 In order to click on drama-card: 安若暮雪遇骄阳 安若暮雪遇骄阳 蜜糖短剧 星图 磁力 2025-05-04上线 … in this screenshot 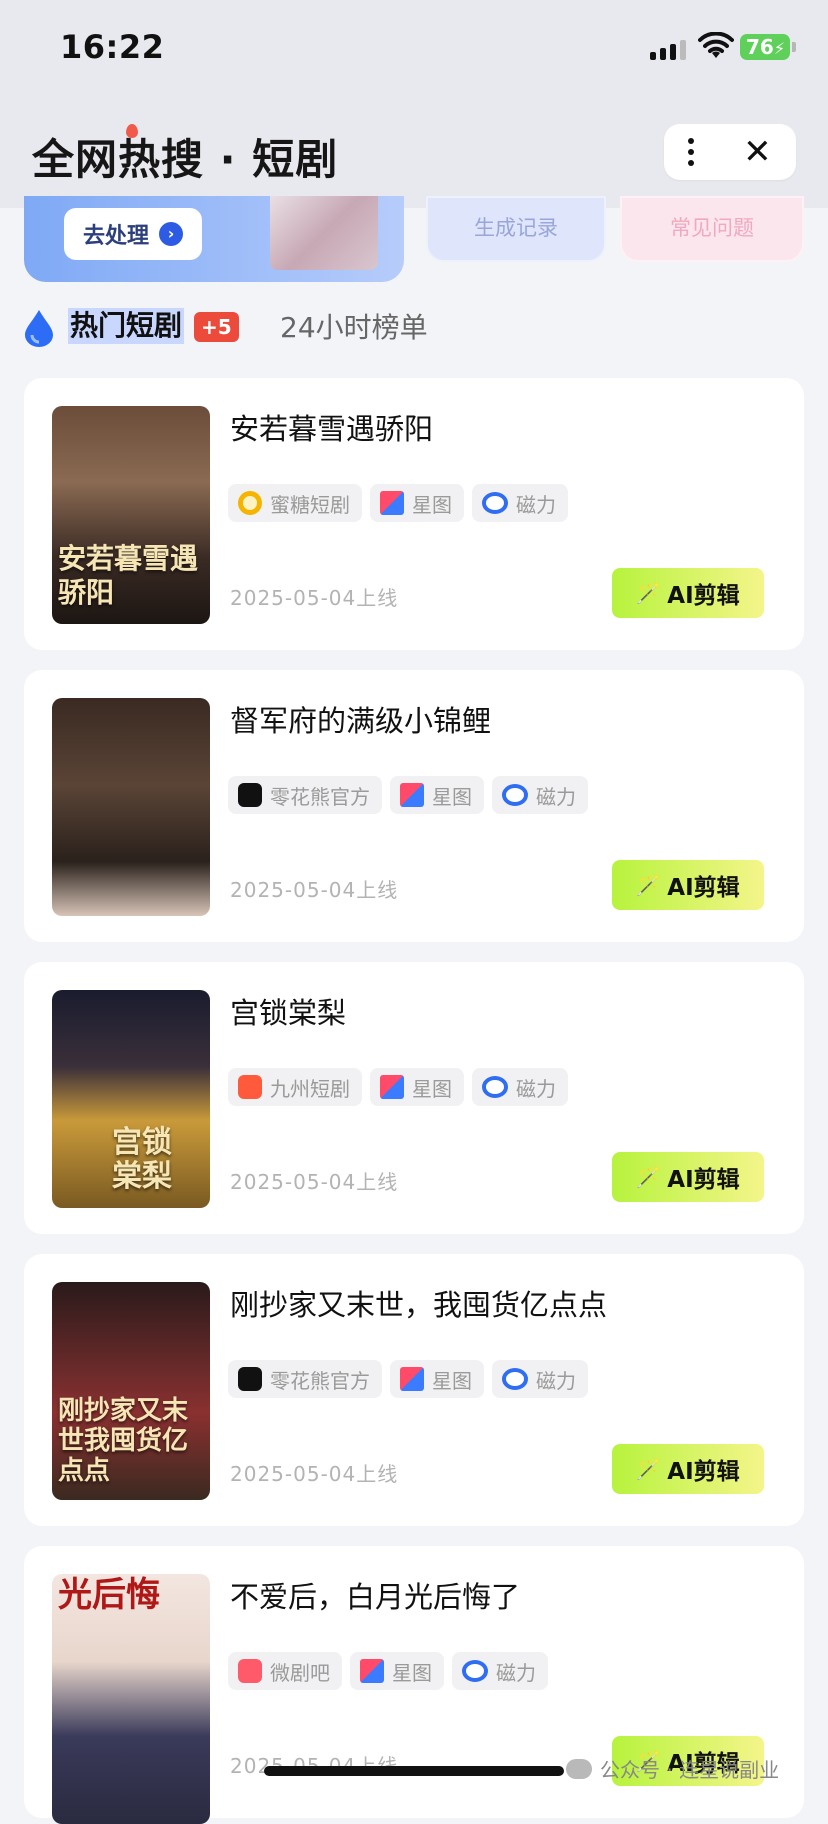, I will do `click(414, 514)`.